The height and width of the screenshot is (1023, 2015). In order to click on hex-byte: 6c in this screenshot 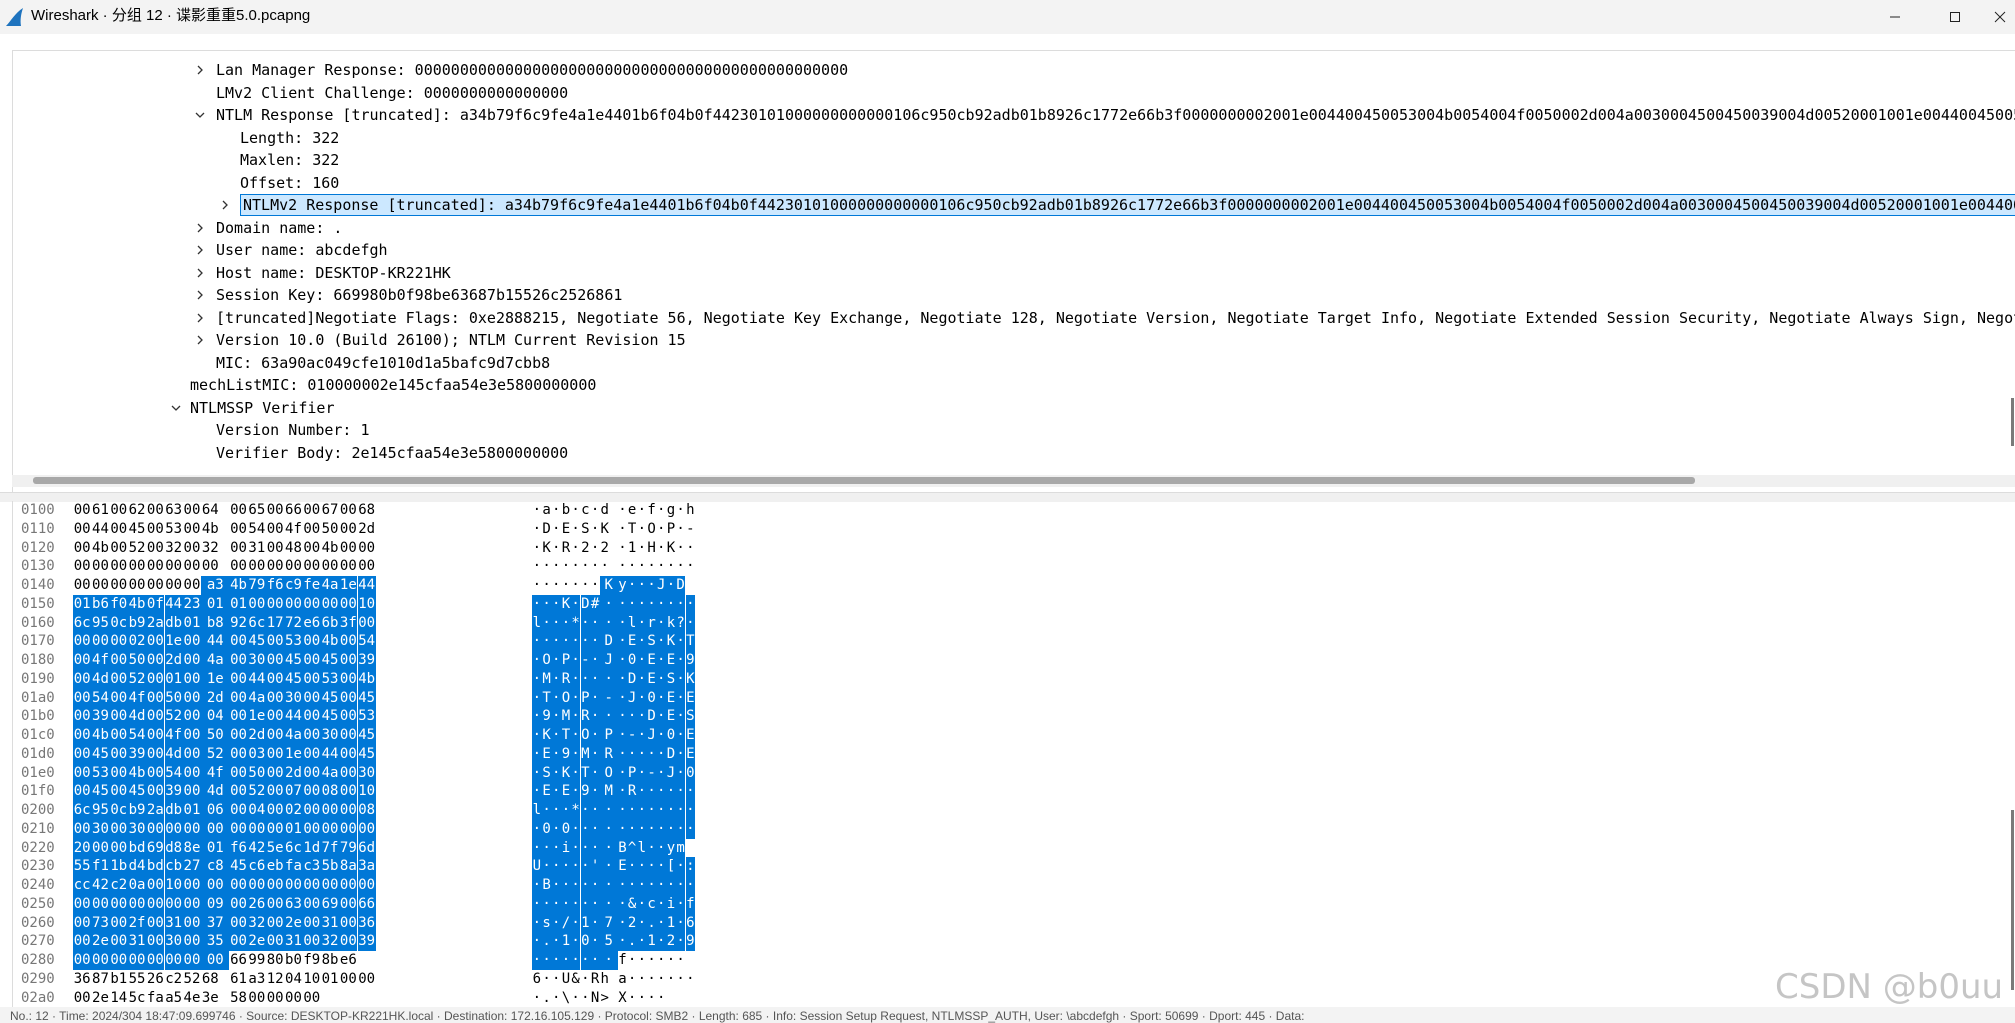, I will do `click(82, 810)`.